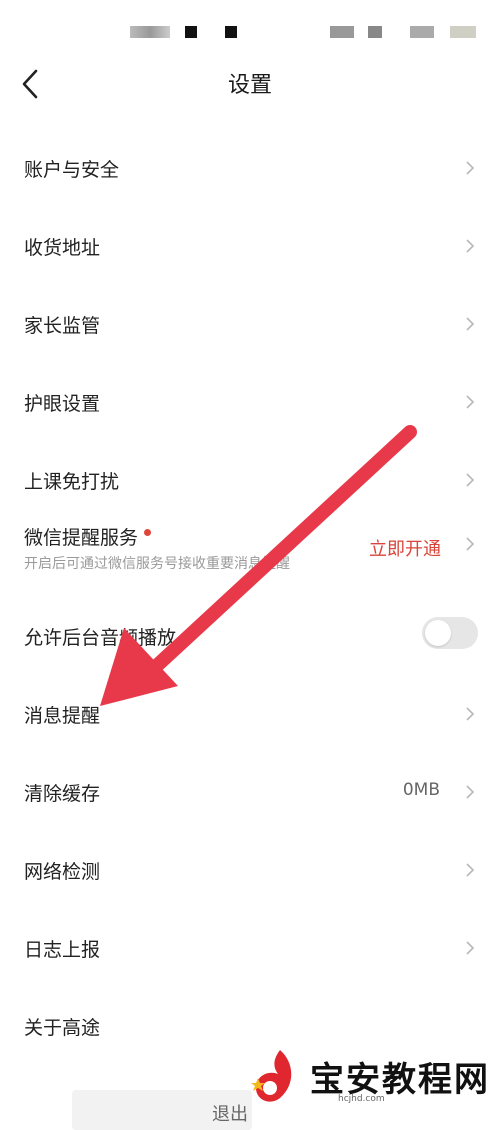 The width and height of the screenshot is (500, 1130). What do you see at coordinates (62, 794) in the screenshot?
I see `settings-item-label: 清除缓存` at bounding box center [62, 794].